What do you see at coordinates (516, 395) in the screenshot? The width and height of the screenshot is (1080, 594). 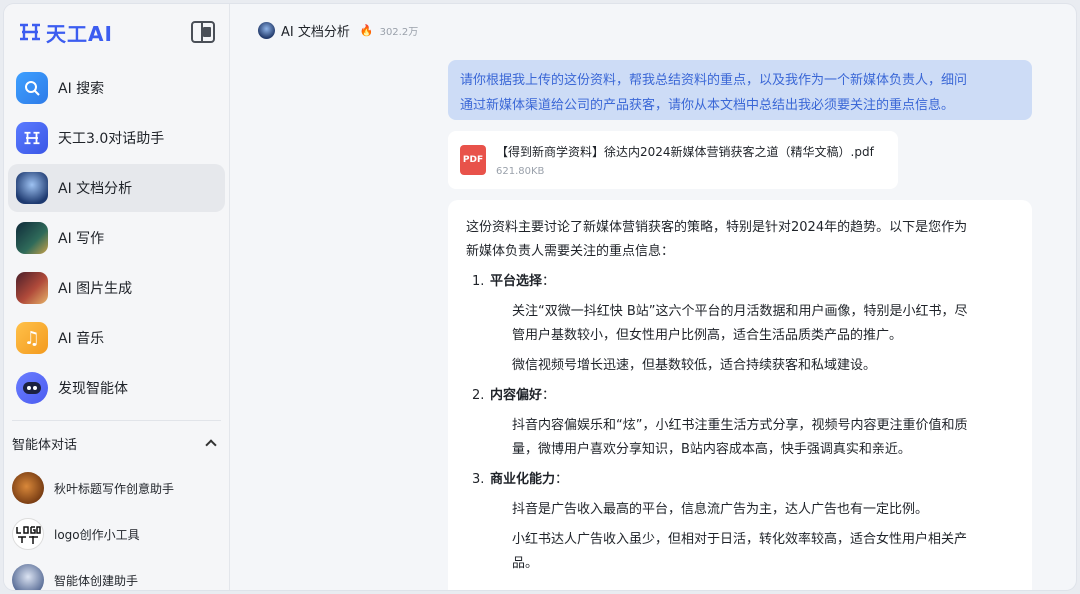 I see `list-item-title: 内容偏好` at bounding box center [516, 395].